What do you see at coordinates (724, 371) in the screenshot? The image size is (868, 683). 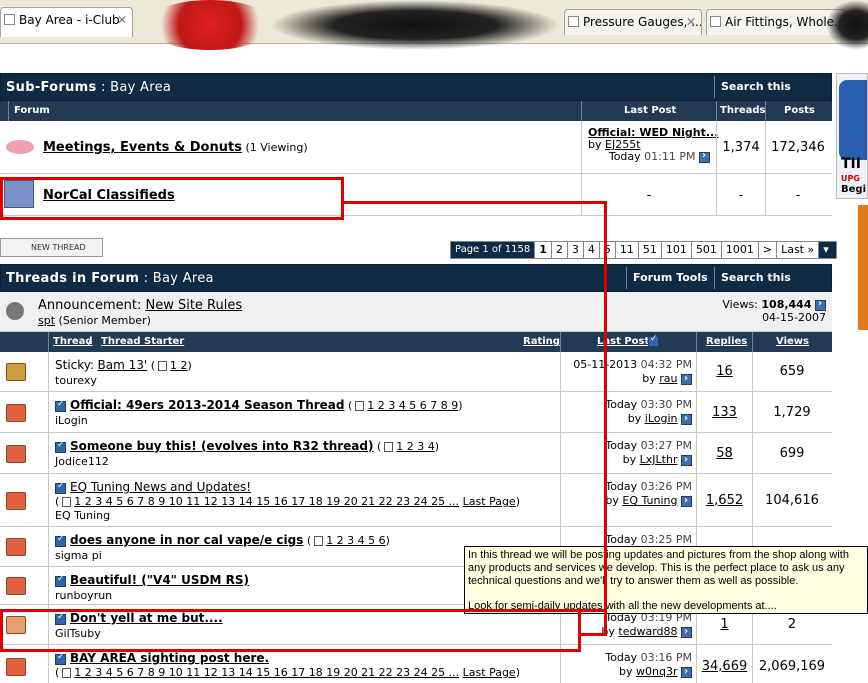 I see `thread-replies-link: 16` at bounding box center [724, 371].